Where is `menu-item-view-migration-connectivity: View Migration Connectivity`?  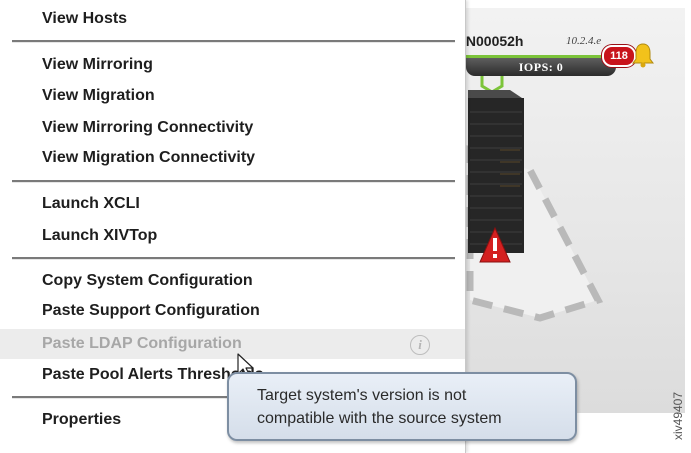
menu-item-view-migration-connectivity: View Migration Connectivity is located at coordinates (232, 158).